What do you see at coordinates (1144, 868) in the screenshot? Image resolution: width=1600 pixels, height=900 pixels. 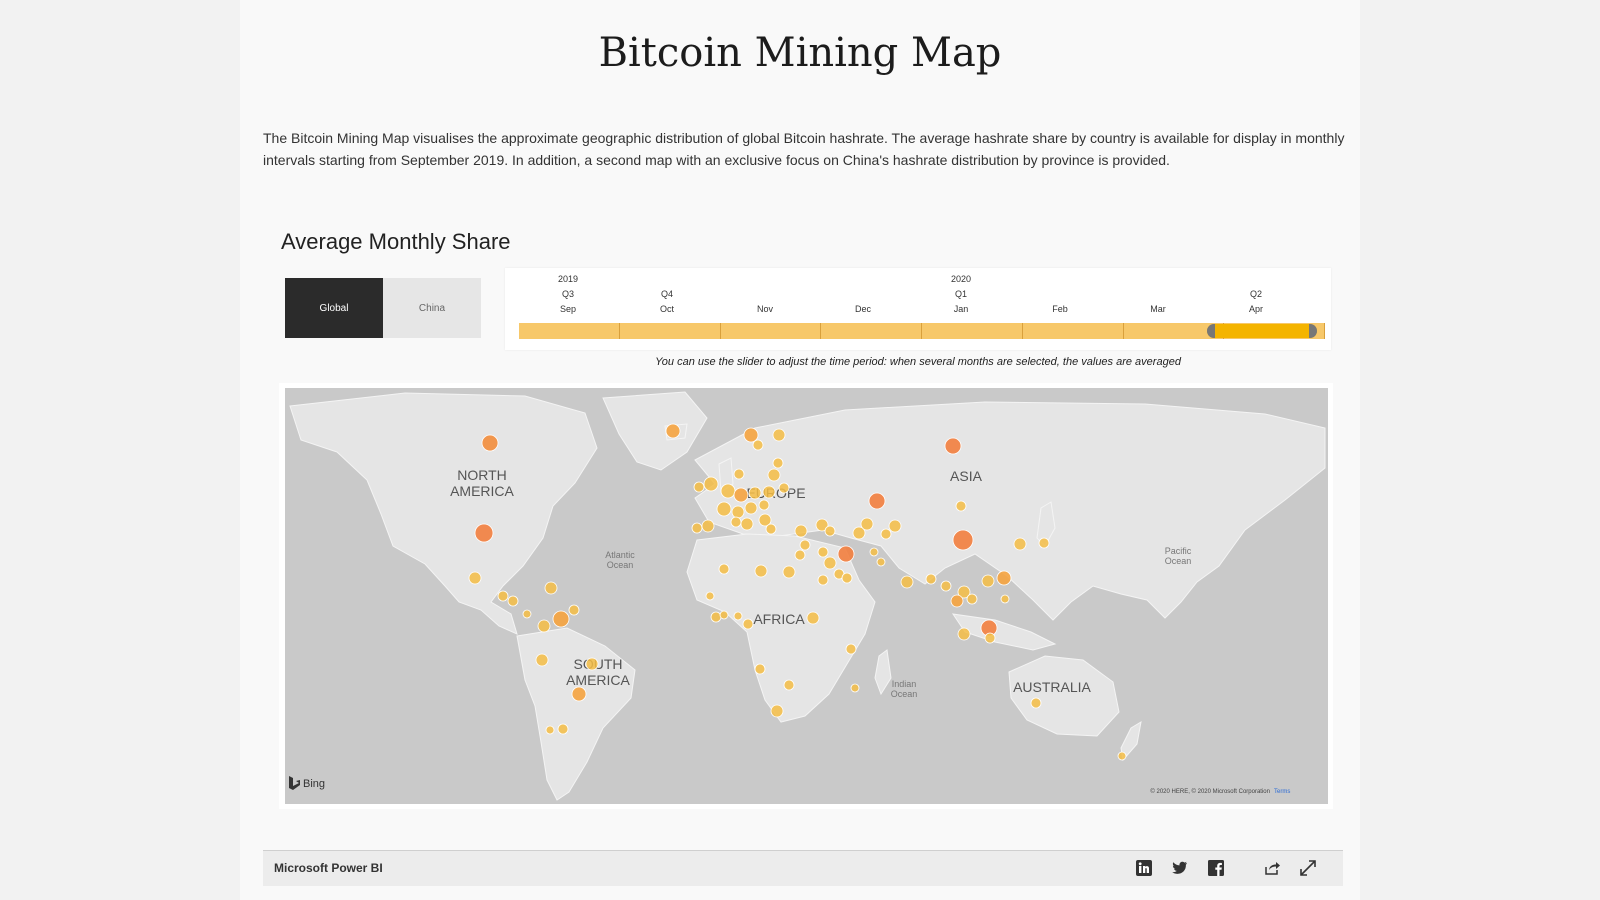 I see `linkedin-icon` at bounding box center [1144, 868].